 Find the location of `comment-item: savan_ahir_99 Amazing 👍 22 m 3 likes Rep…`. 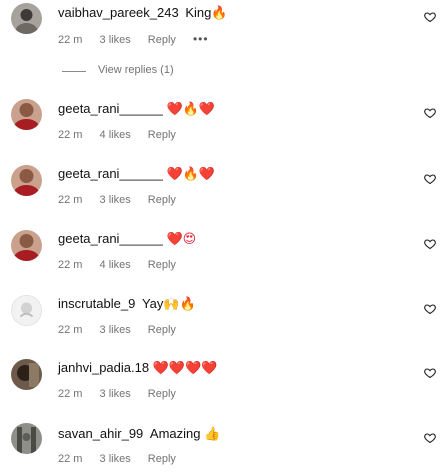

comment-item: savan_ahir_99 Amazing 👍 22 m 3 likes Rep… is located at coordinates (222, 448).